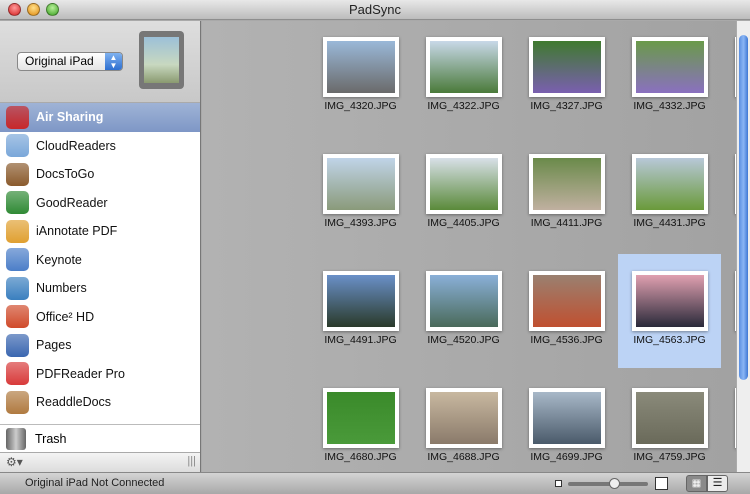 This screenshot has width=750, height=494. What do you see at coordinates (65, 174) in the screenshot?
I see `app-label: DocsToGo` at bounding box center [65, 174].